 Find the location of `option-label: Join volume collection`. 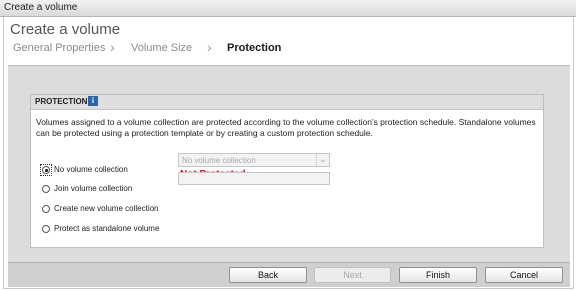

option-label: Join volume collection is located at coordinates (93, 188).